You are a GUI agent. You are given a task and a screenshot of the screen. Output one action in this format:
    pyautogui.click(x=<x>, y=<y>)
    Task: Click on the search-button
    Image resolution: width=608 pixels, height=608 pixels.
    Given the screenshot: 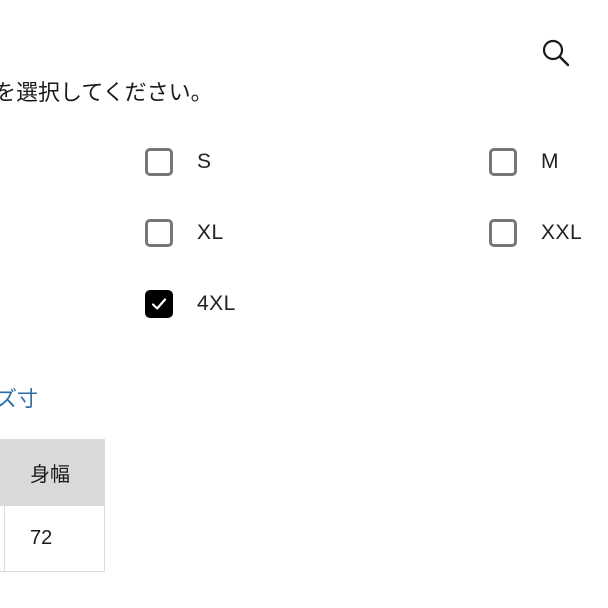 What is the action you would take?
    pyautogui.click(x=556, y=54)
    